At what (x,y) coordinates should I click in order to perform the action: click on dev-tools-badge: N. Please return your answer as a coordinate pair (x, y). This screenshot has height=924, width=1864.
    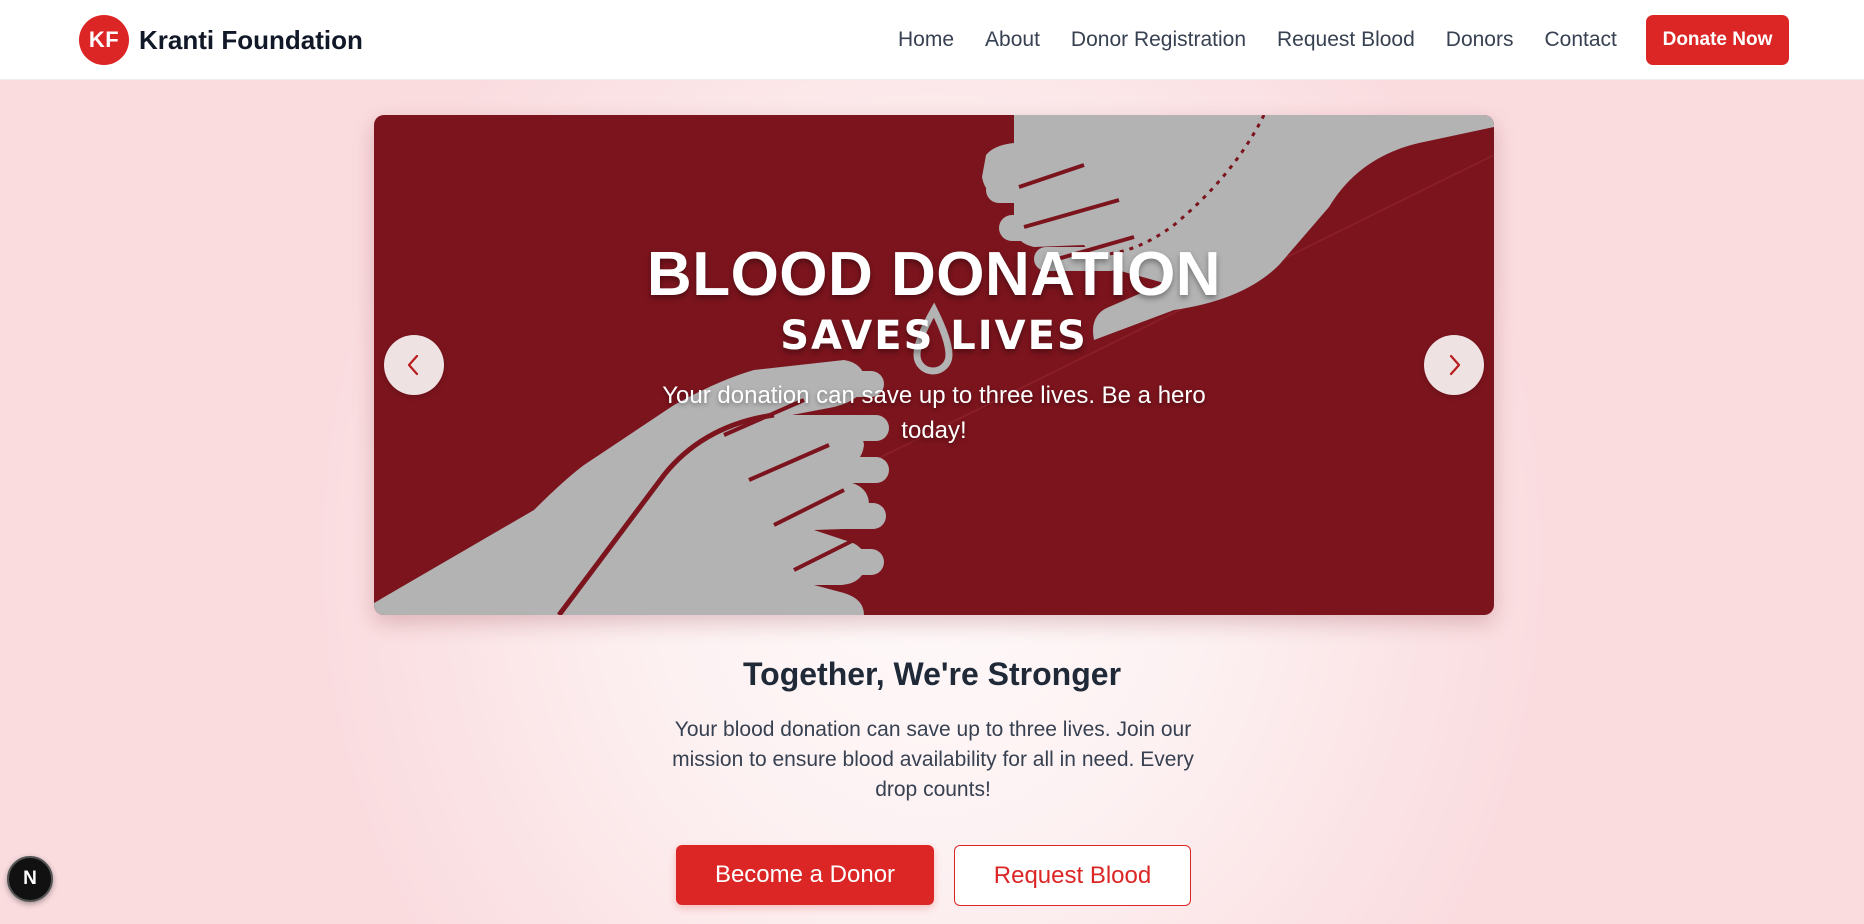
    Looking at the image, I should click on (30, 879).